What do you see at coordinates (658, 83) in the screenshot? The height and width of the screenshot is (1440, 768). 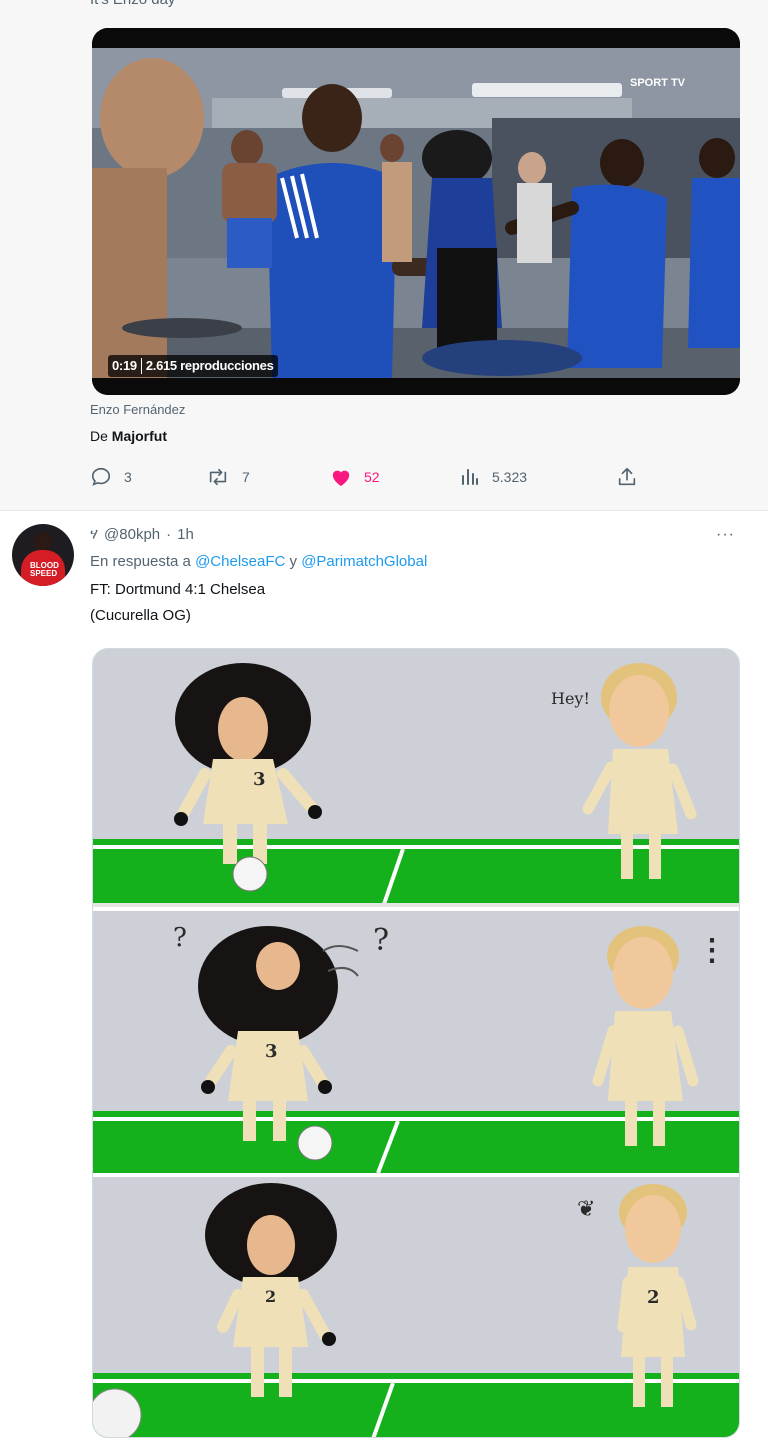 I see `channel-mark: SPORT TV` at bounding box center [658, 83].